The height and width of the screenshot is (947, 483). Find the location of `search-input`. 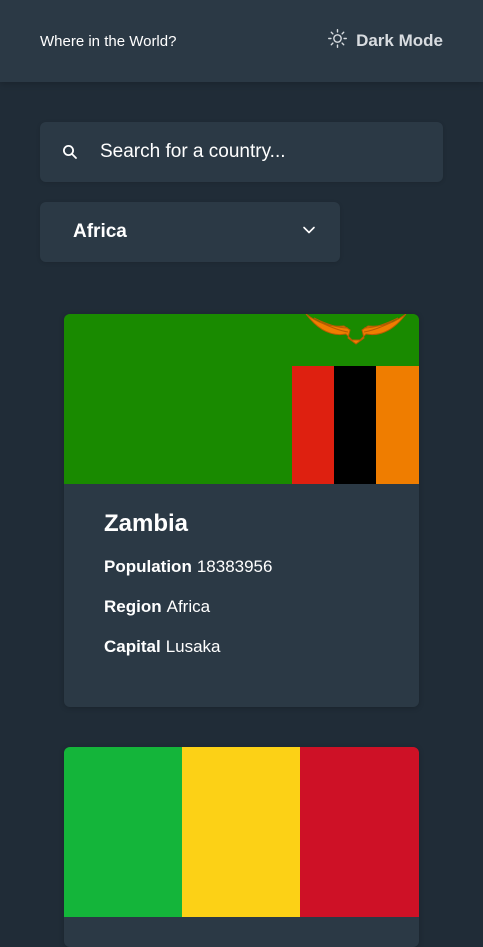

search-input is located at coordinates (265, 152).